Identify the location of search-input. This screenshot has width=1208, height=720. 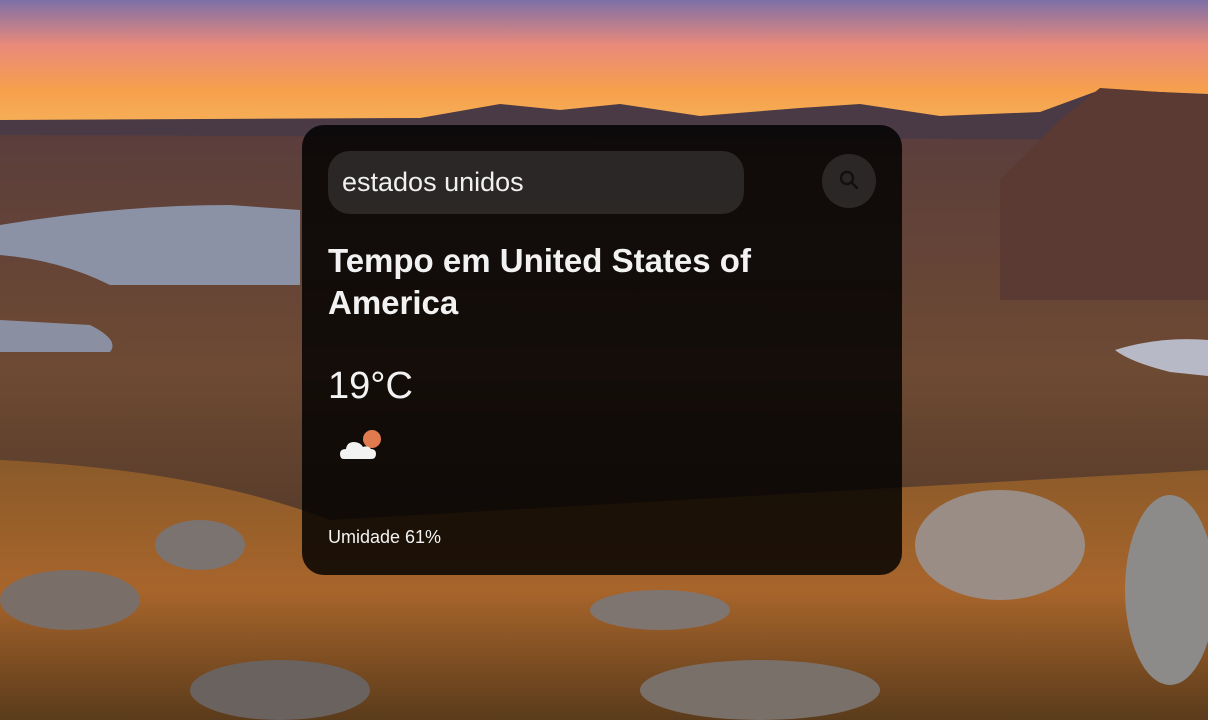
(536, 182).